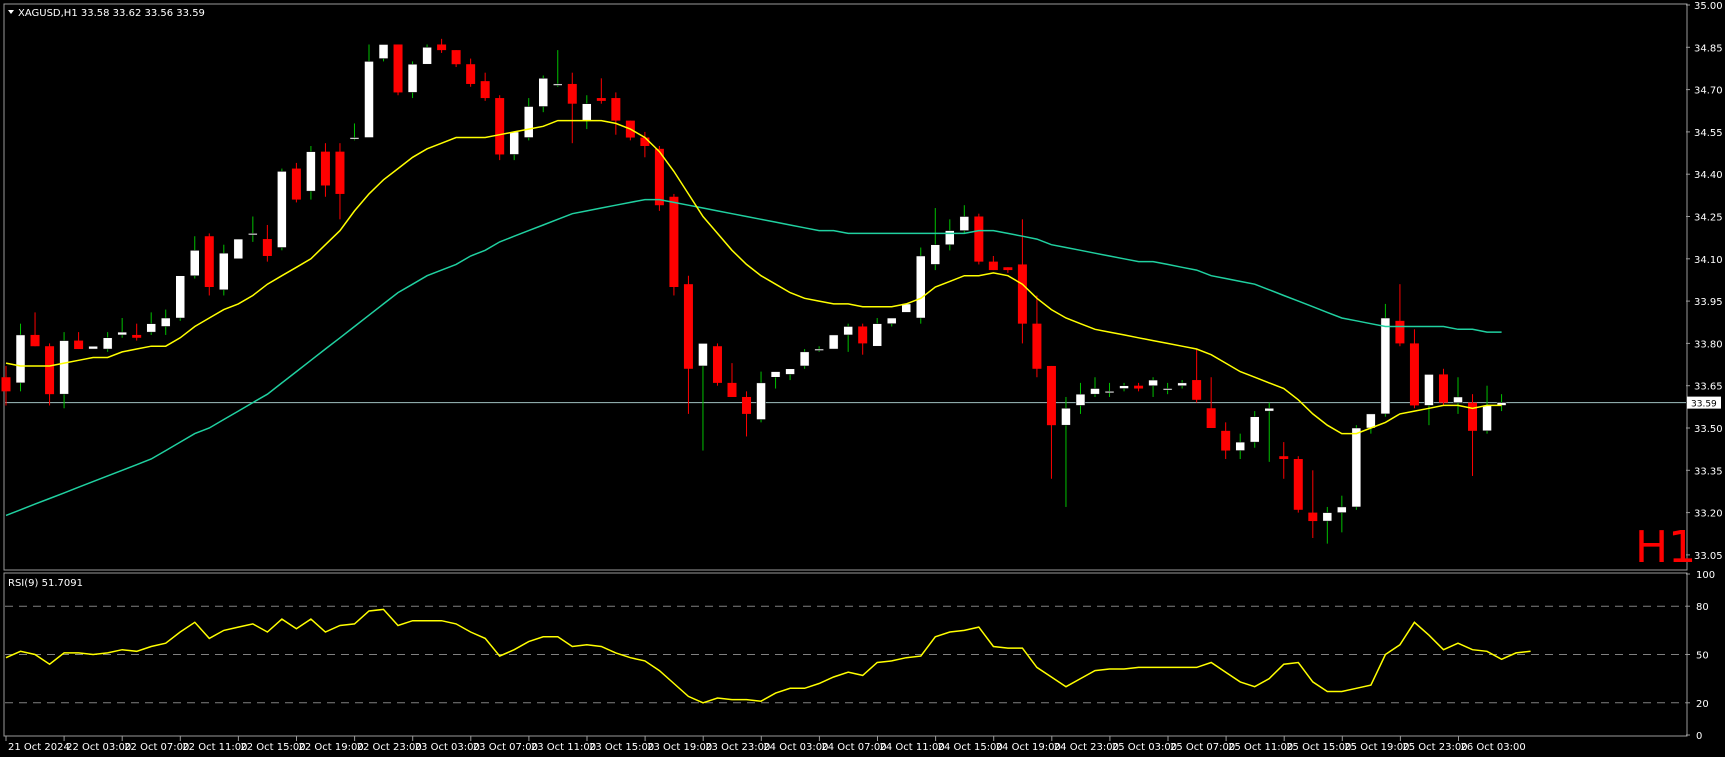  Describe the element at coordinates (214, 747) in the screenshot. I see `time-axis-label: 22 Oct 11:00` at that location.